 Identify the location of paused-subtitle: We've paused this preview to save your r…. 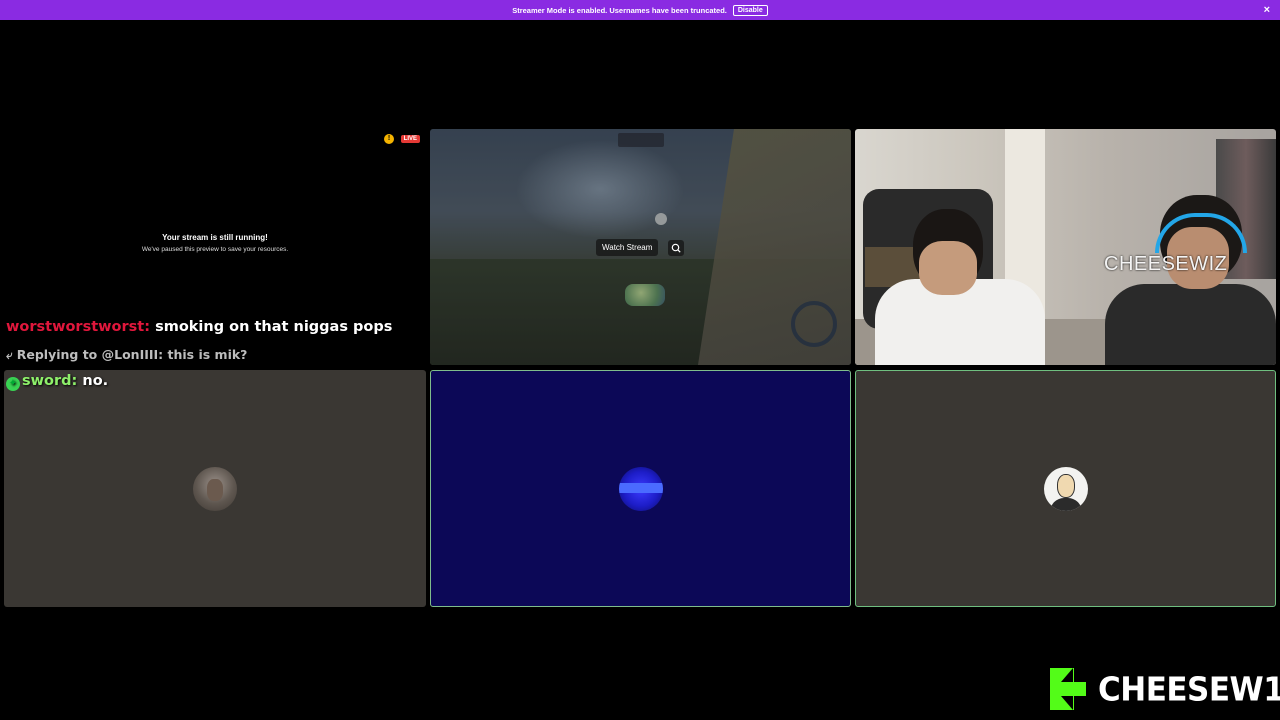
(215, 249).